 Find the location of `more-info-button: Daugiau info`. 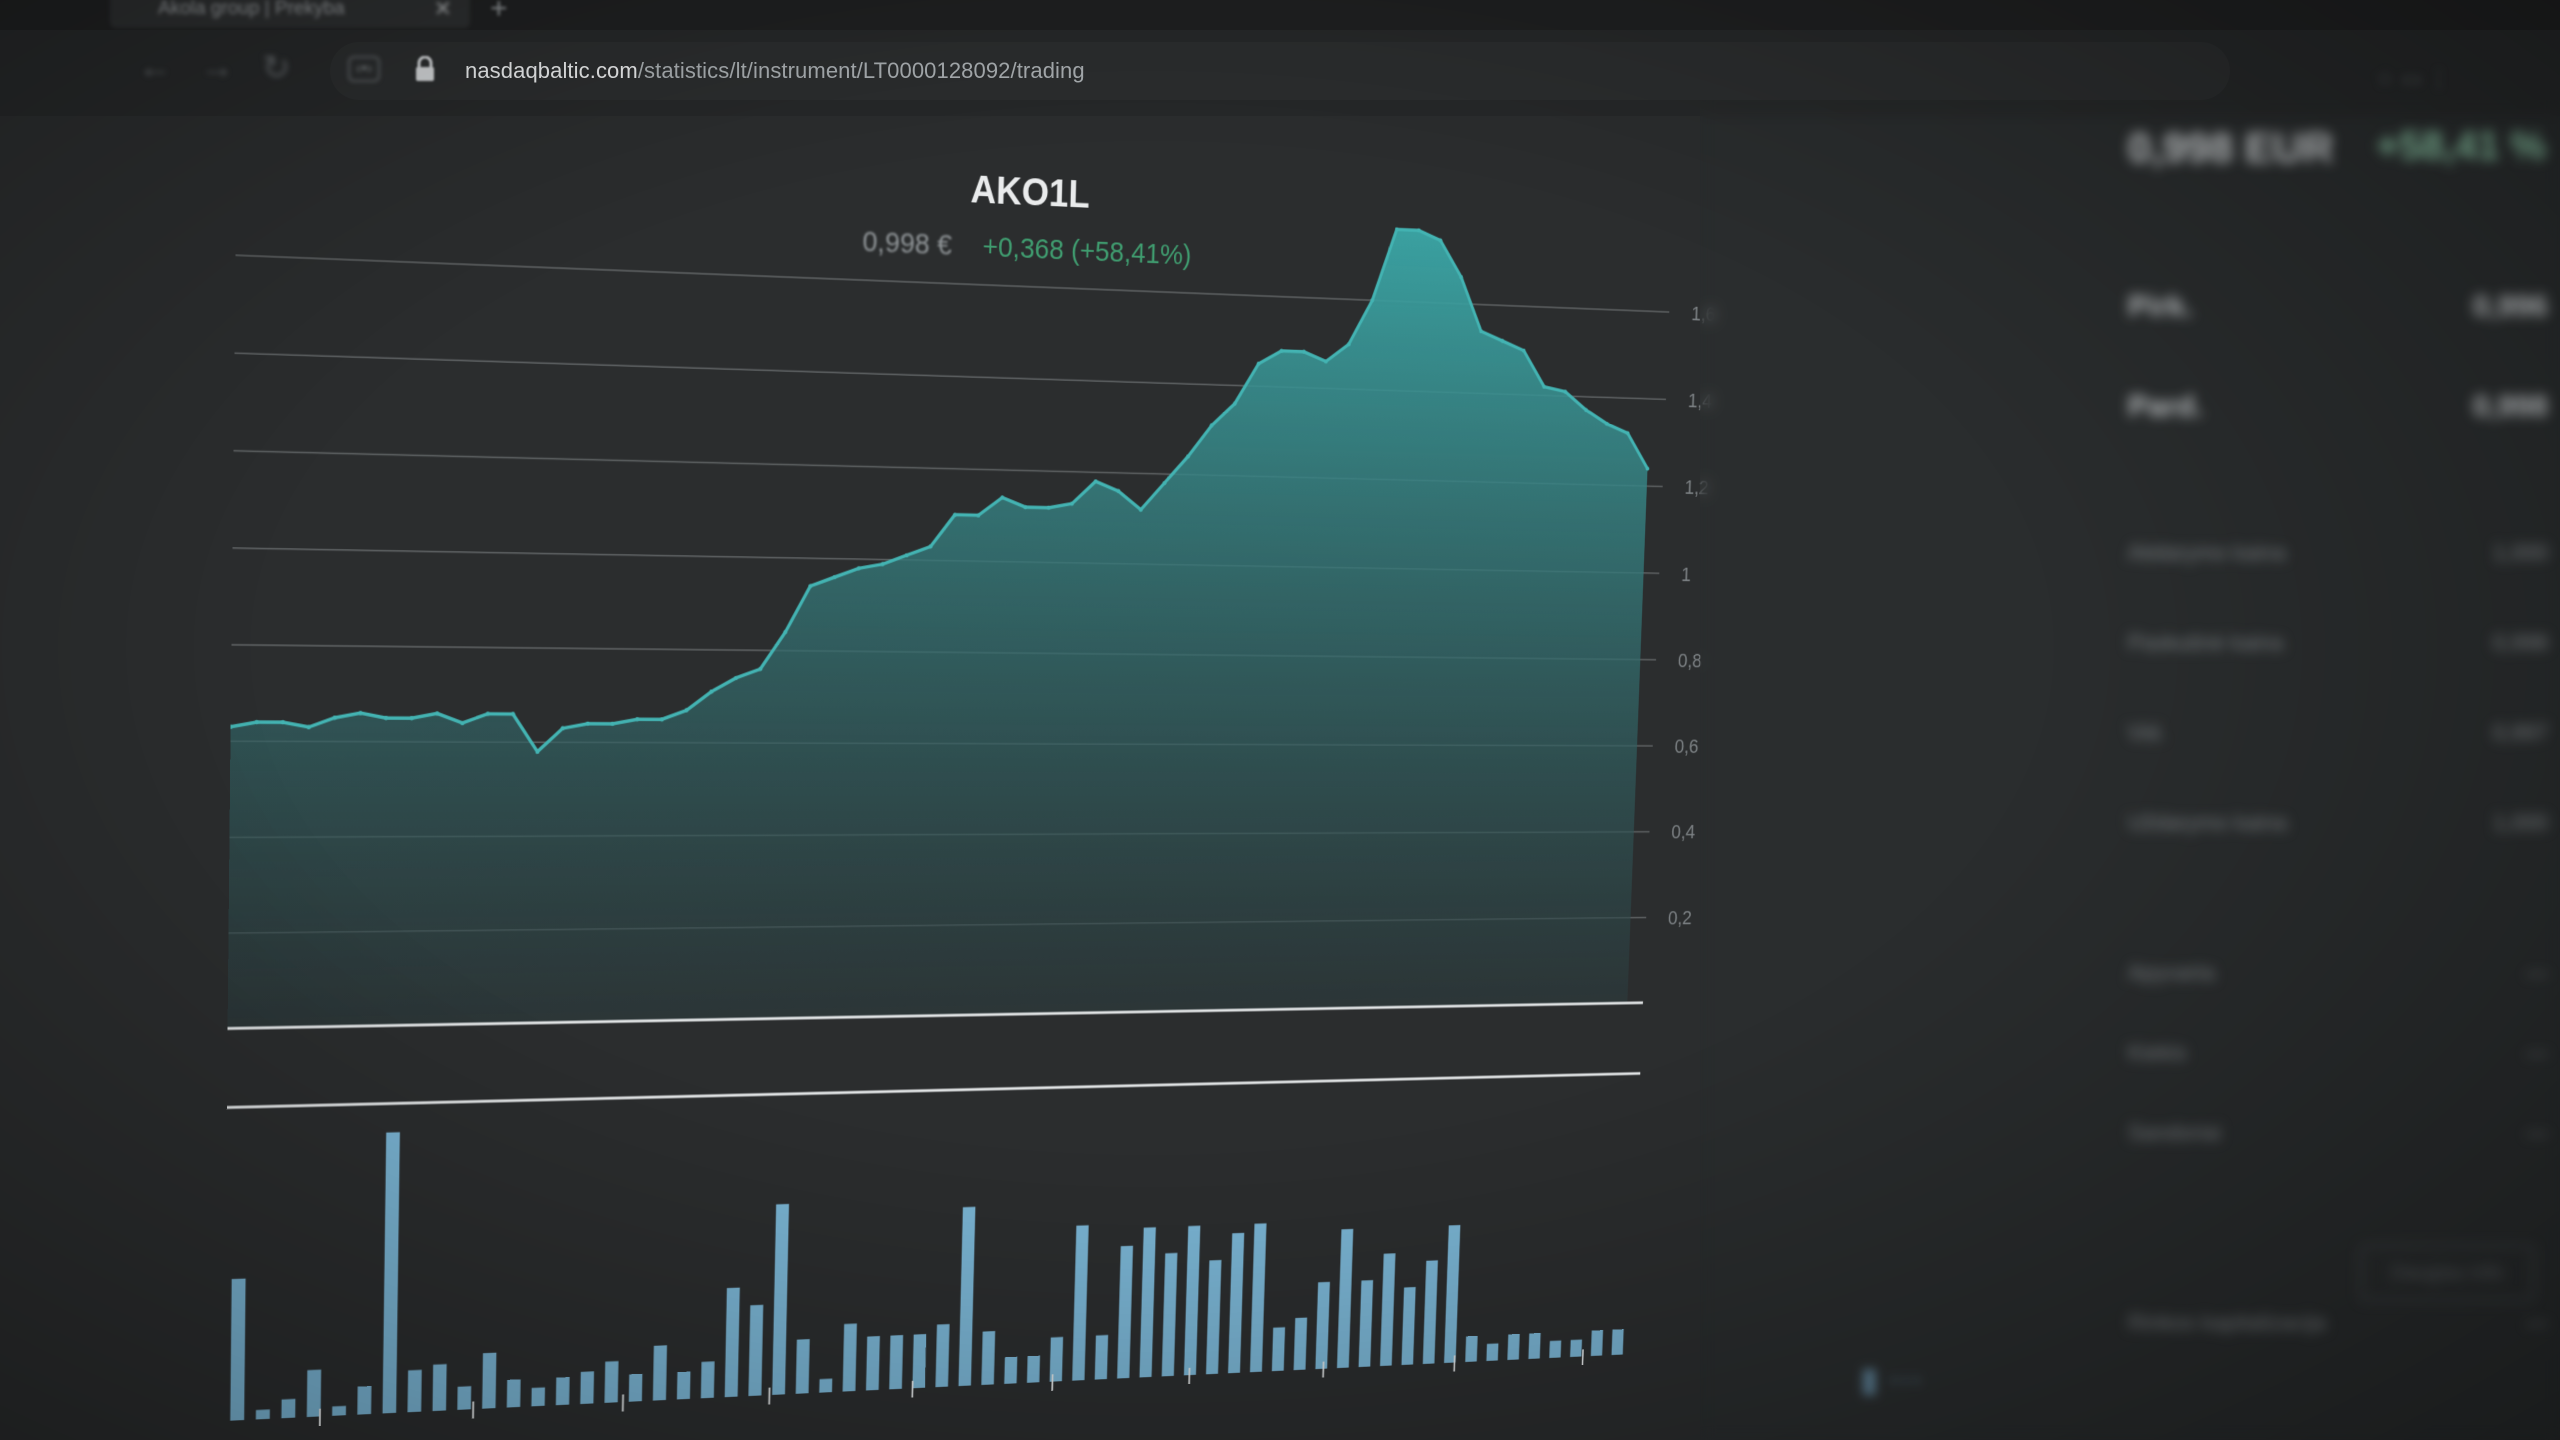

more-info-button: Daugiau info is located at coordinates (2447, 1273).